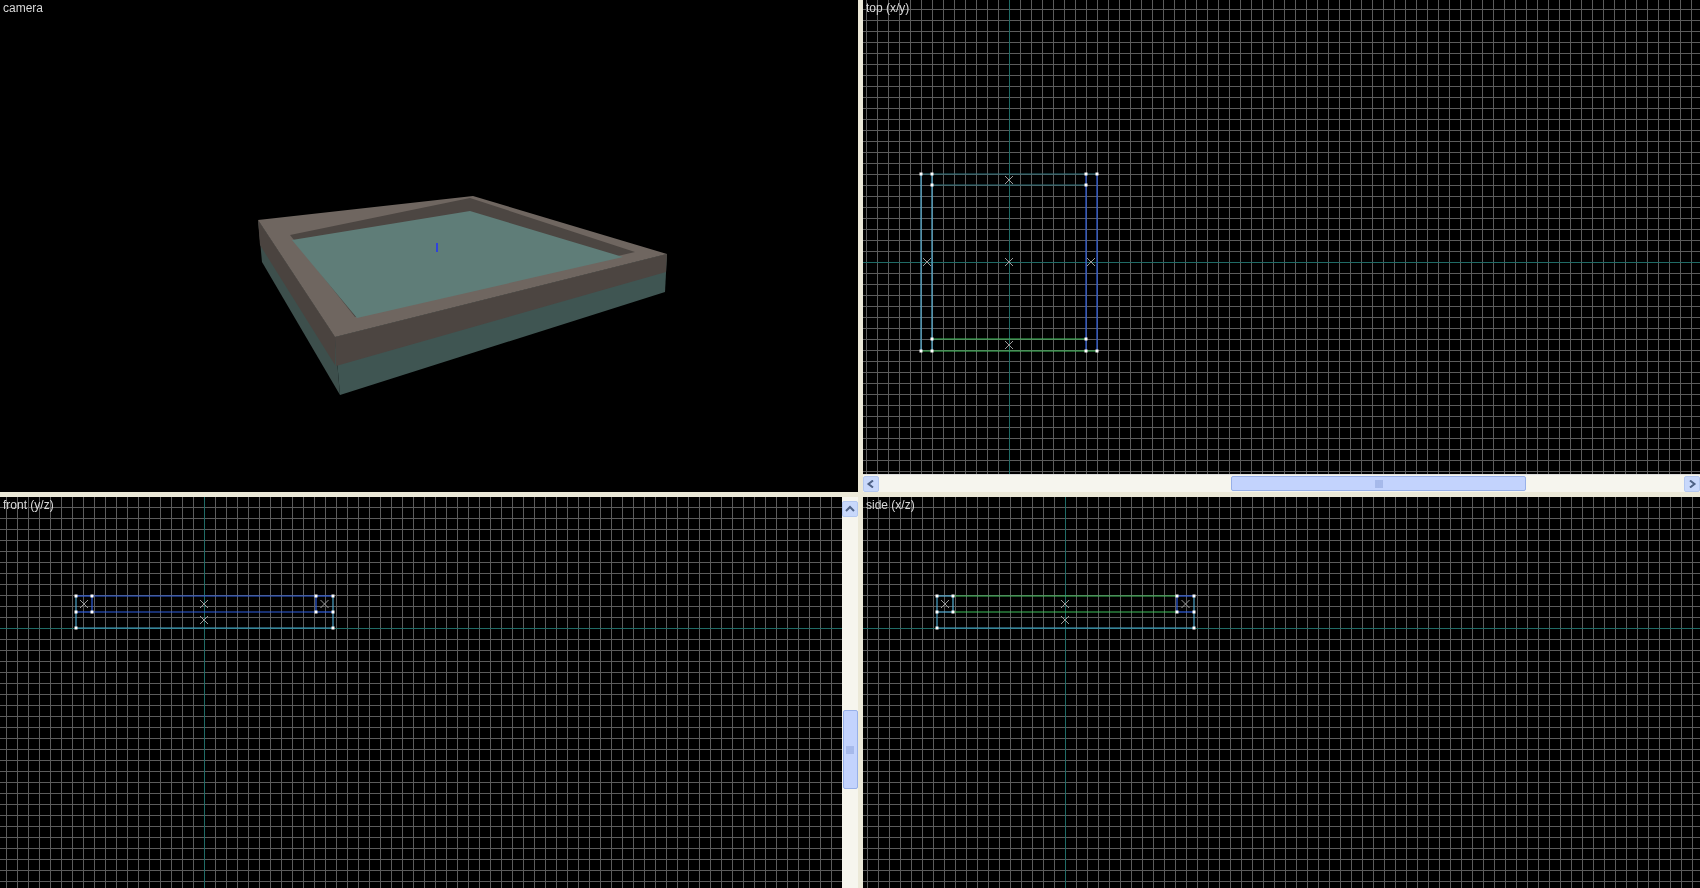 This screenshot has height=888, width=1700. I want to click on chevron-right-icon, so click(1692, 483).